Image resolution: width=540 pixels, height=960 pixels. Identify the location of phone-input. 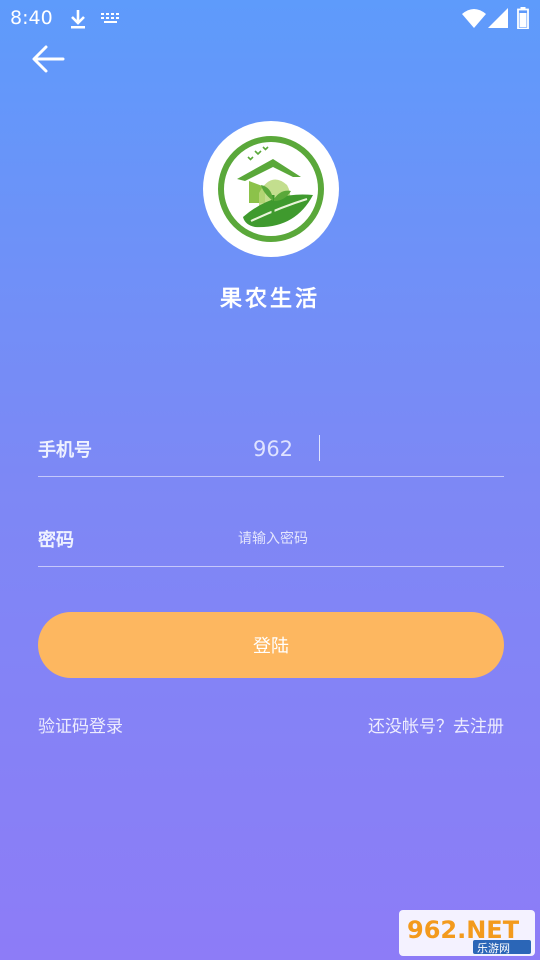
(273, 449).